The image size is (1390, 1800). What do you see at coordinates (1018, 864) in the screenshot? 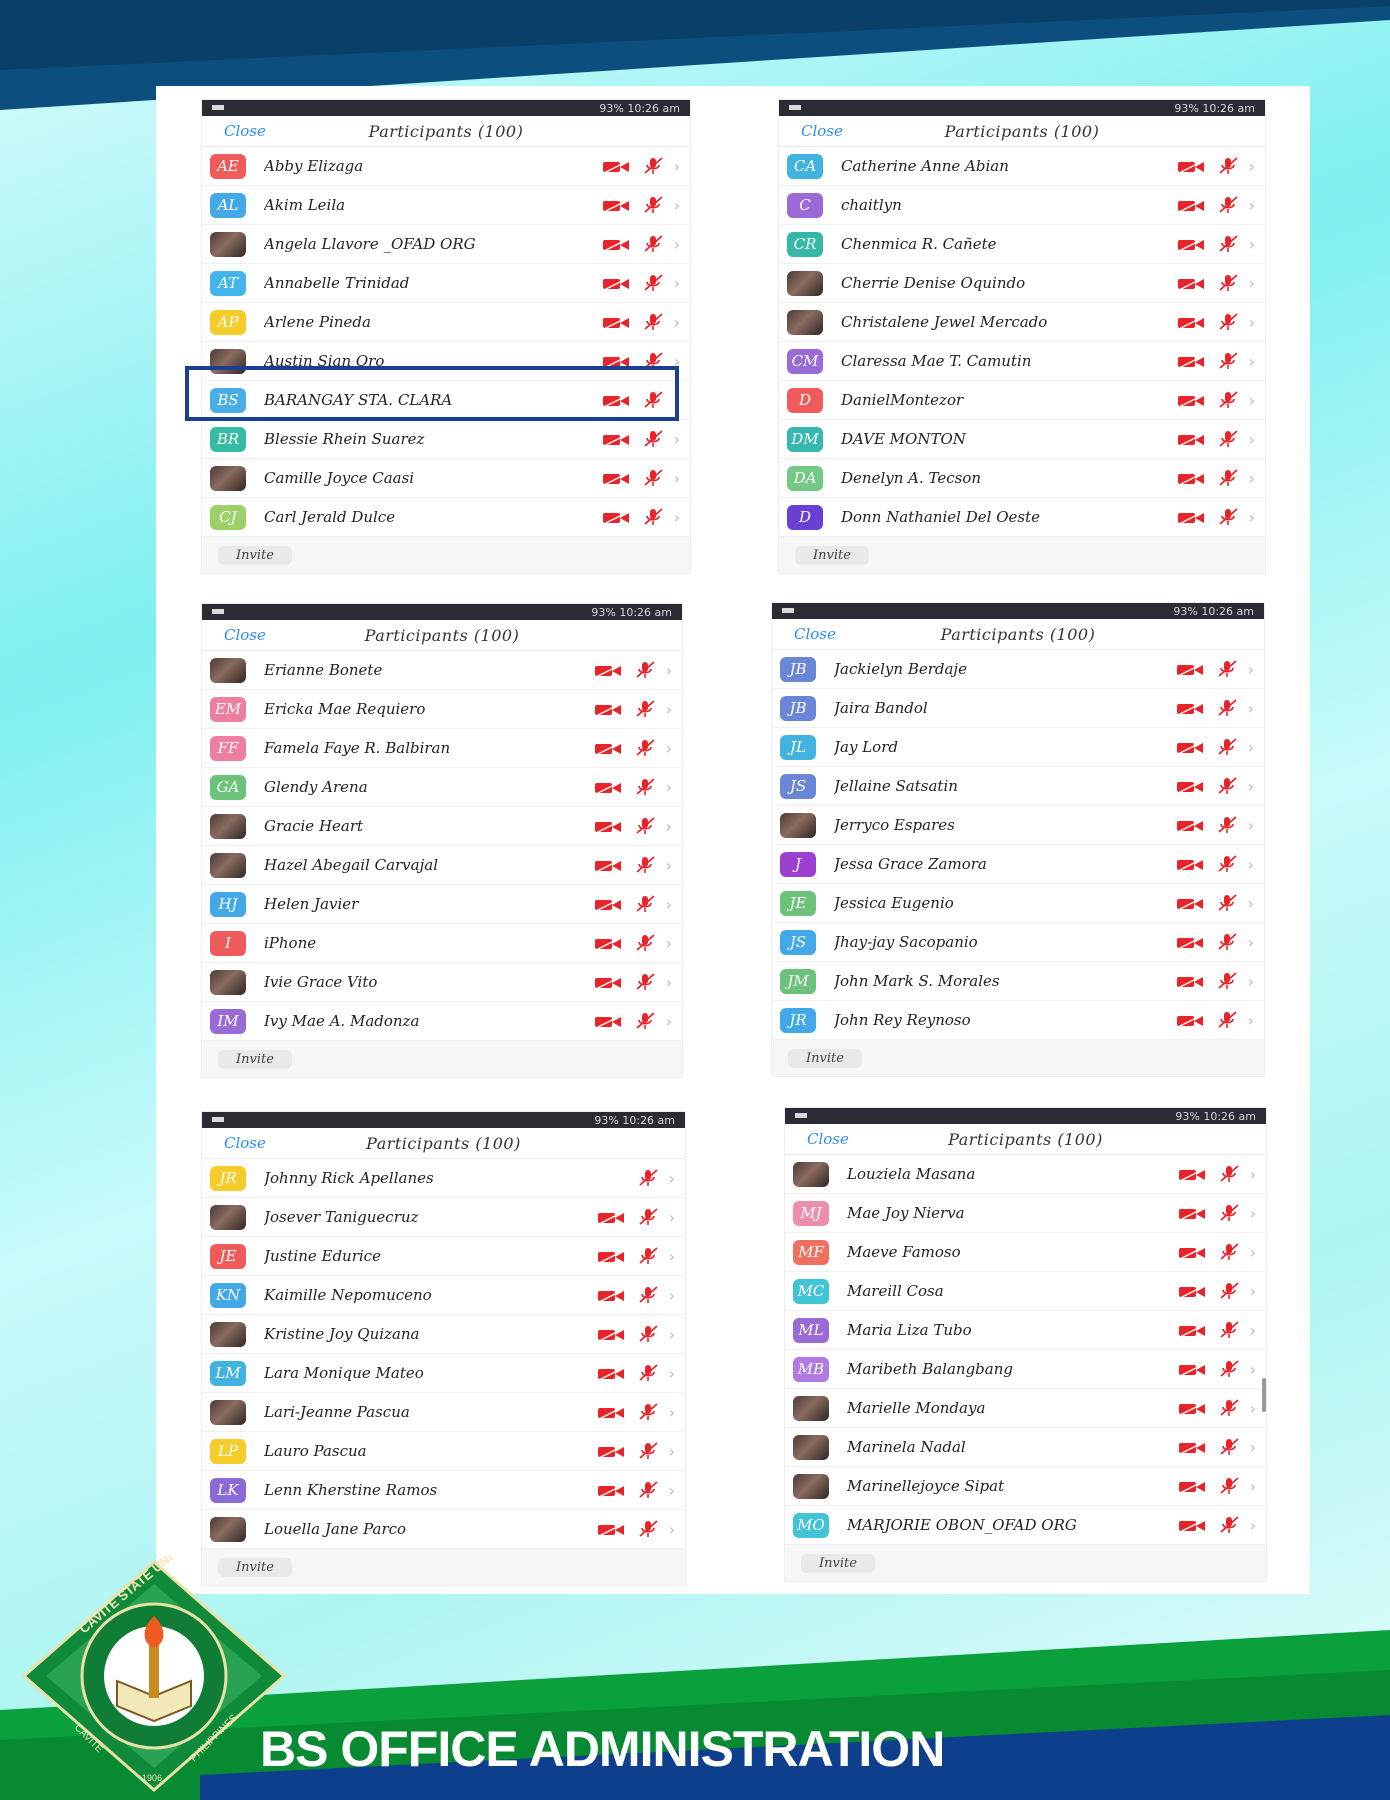
I see `participant-row: J Jessa Grace Zamora ›` at bounding box center [1018, 864].